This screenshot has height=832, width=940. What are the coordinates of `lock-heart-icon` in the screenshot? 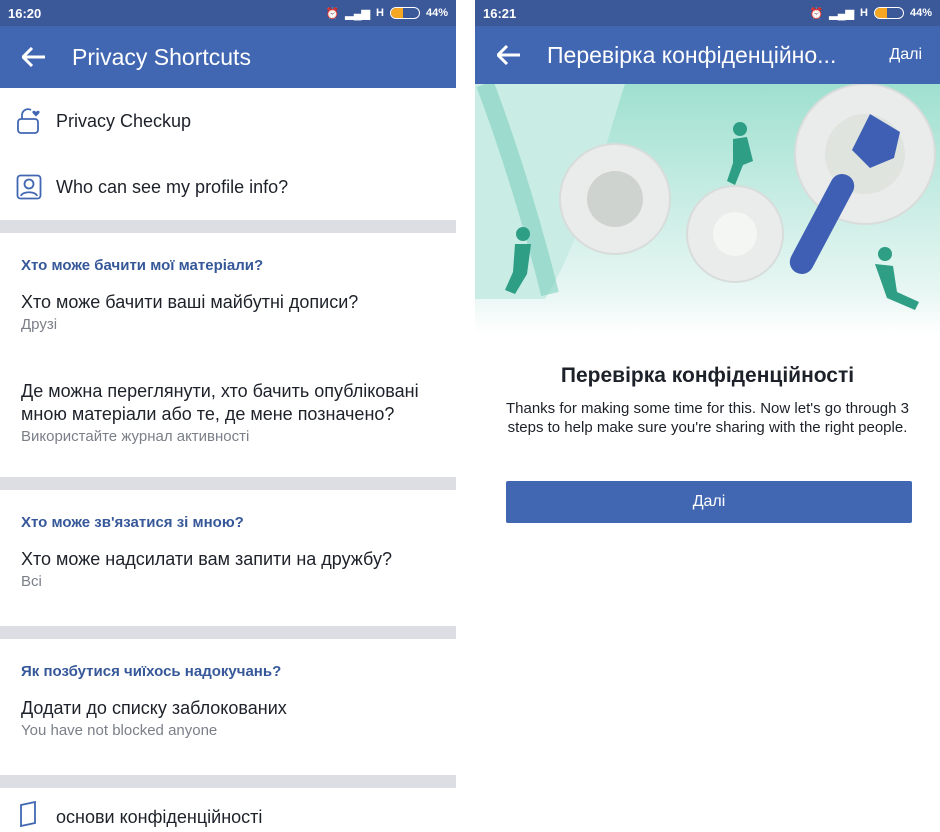 It's located at (29, 121).